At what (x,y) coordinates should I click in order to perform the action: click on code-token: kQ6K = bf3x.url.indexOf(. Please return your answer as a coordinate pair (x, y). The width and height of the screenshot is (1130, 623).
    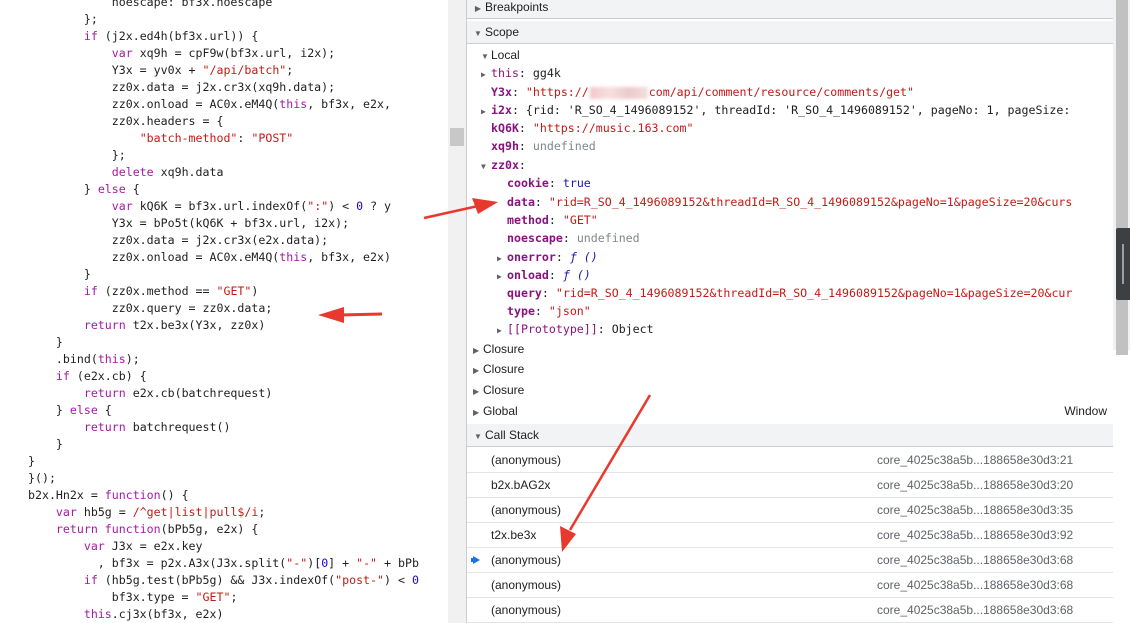
    Looking at the image, I should click on (220, 206).